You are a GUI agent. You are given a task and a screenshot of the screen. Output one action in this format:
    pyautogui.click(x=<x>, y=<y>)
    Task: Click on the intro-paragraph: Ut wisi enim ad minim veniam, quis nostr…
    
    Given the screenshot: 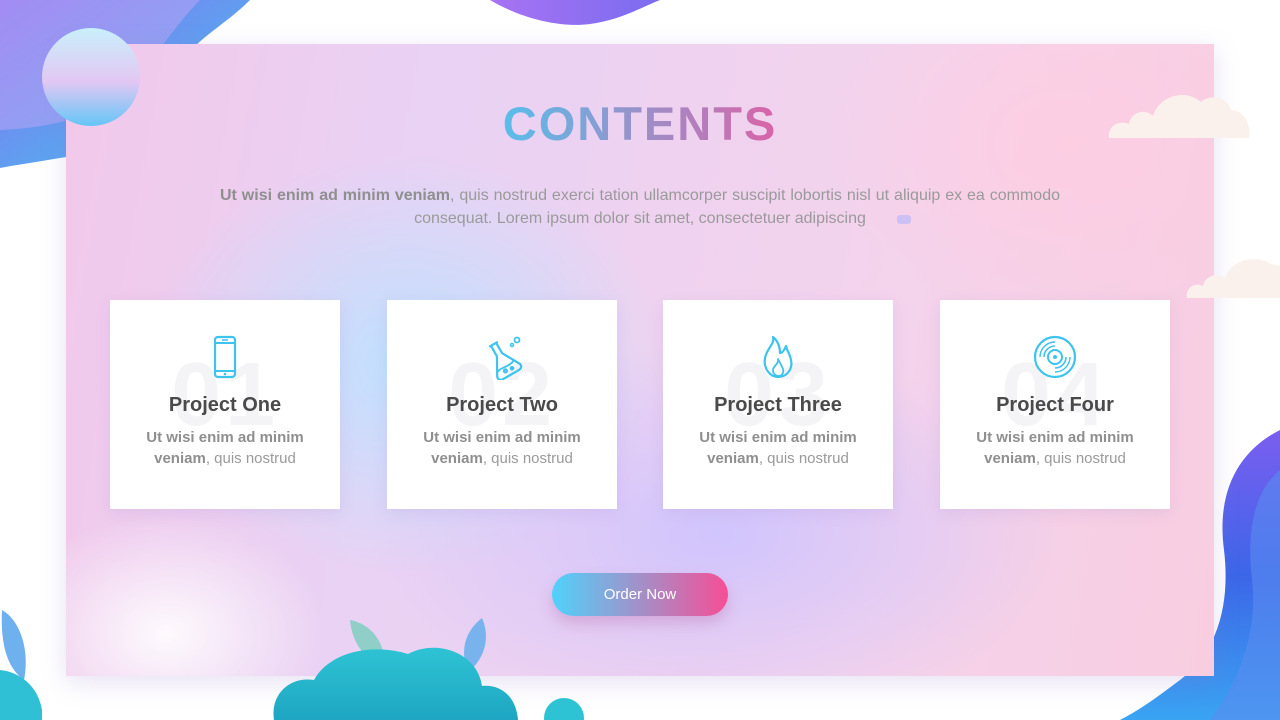 What is the action you would take?
    pyautogui.click(x=640, y=207)
    